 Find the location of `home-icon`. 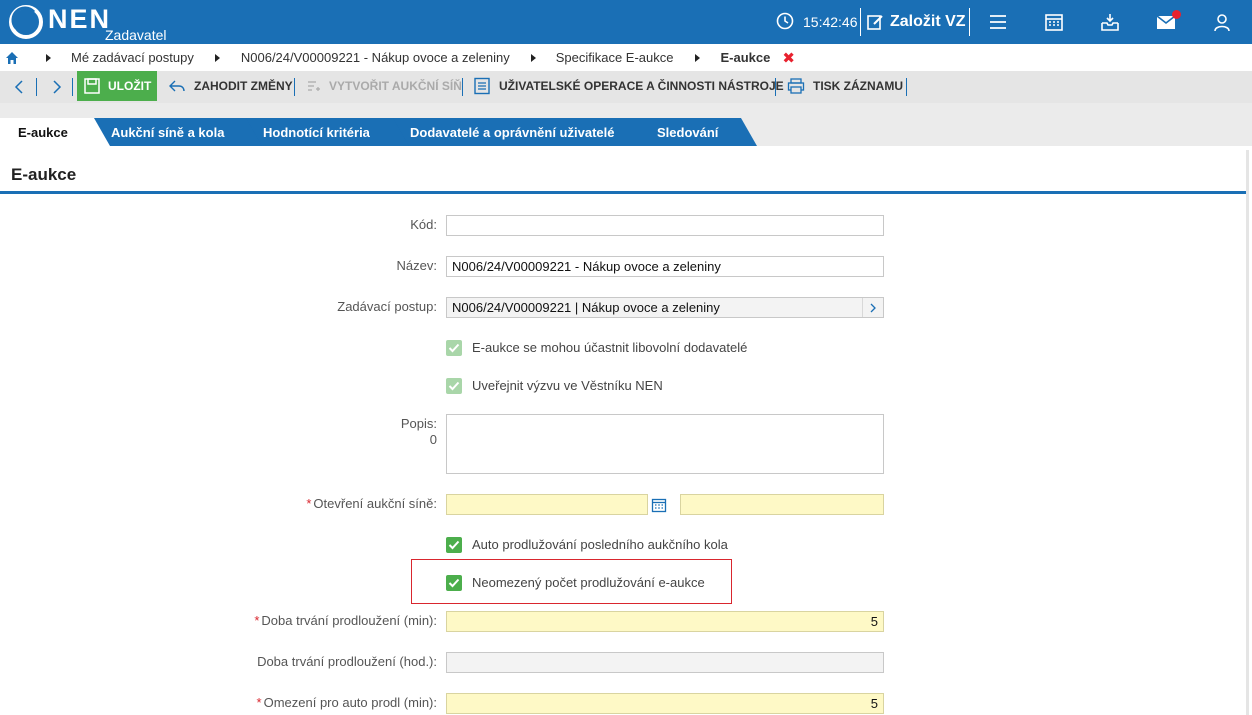

home-icon is located at coordinates (12, 58).